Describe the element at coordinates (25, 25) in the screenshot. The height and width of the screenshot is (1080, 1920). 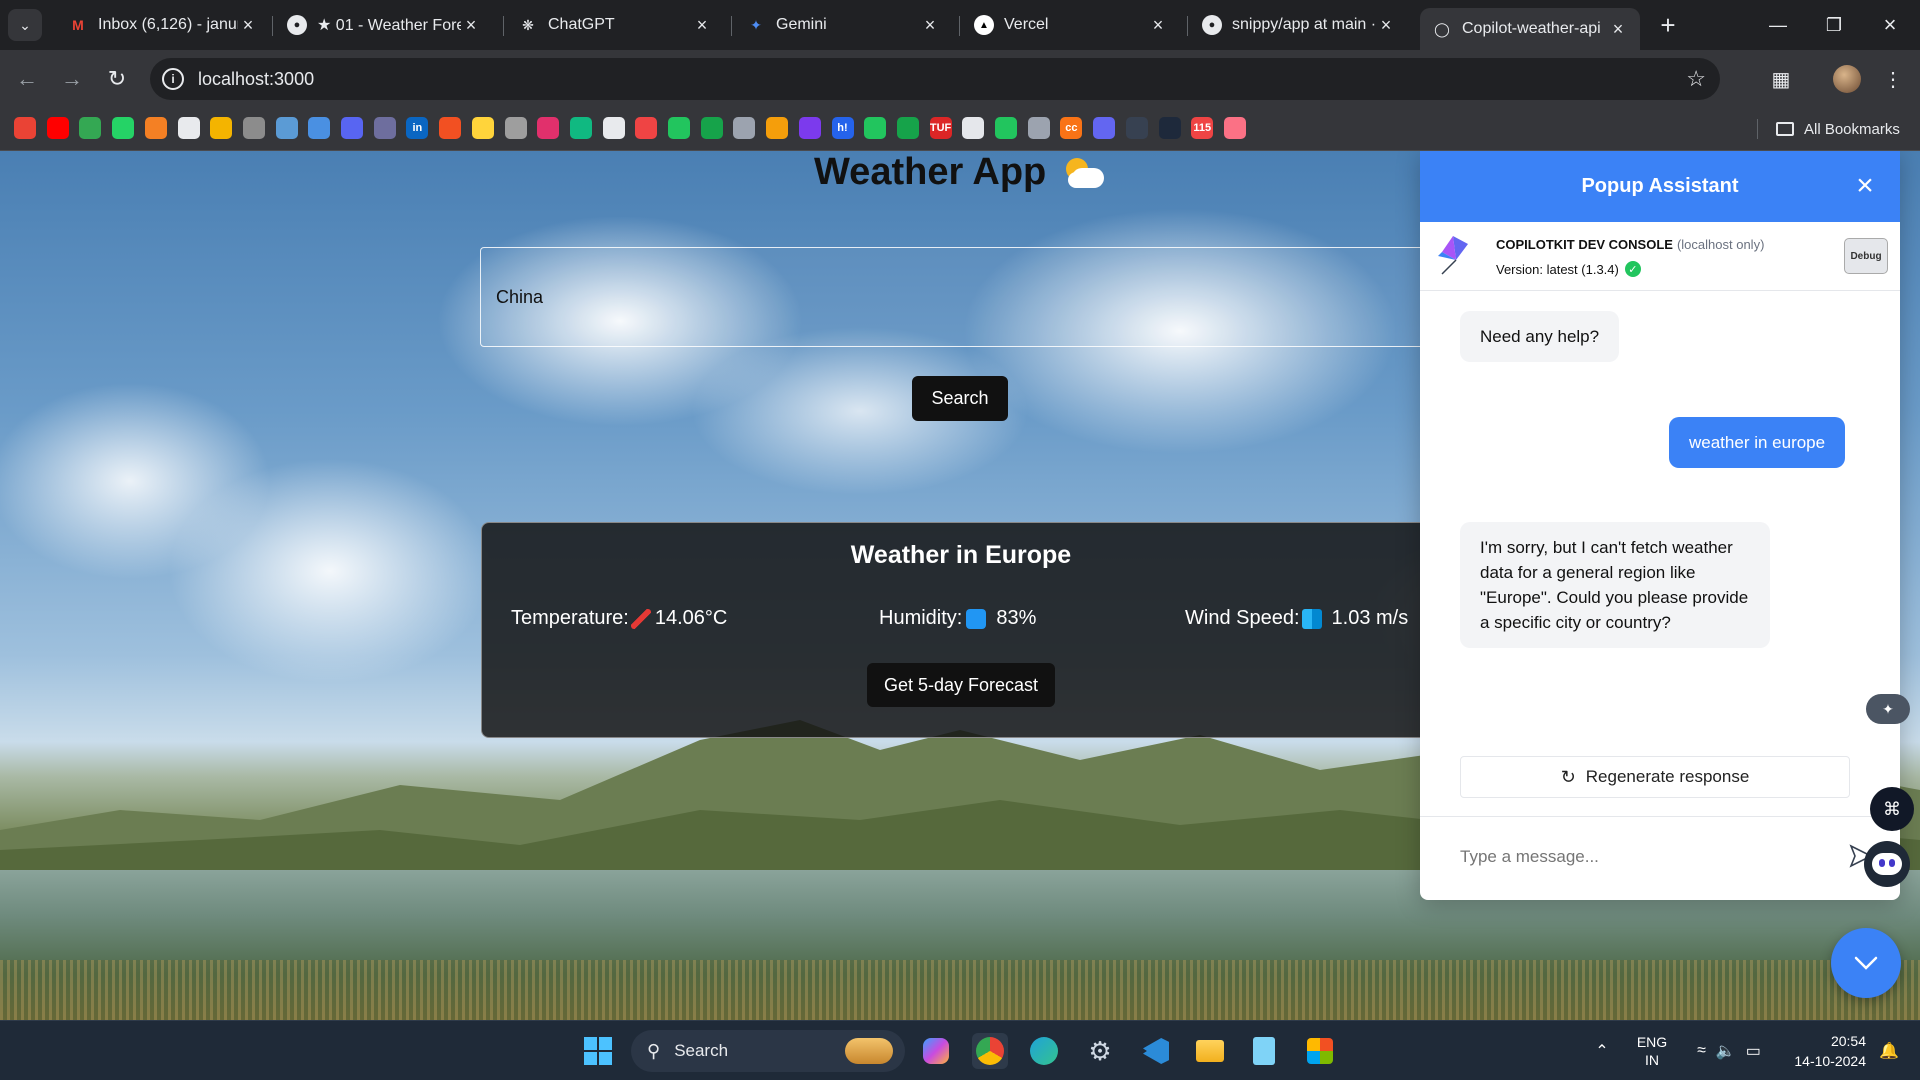
I see `tab-search-button: ⌄` at that location.